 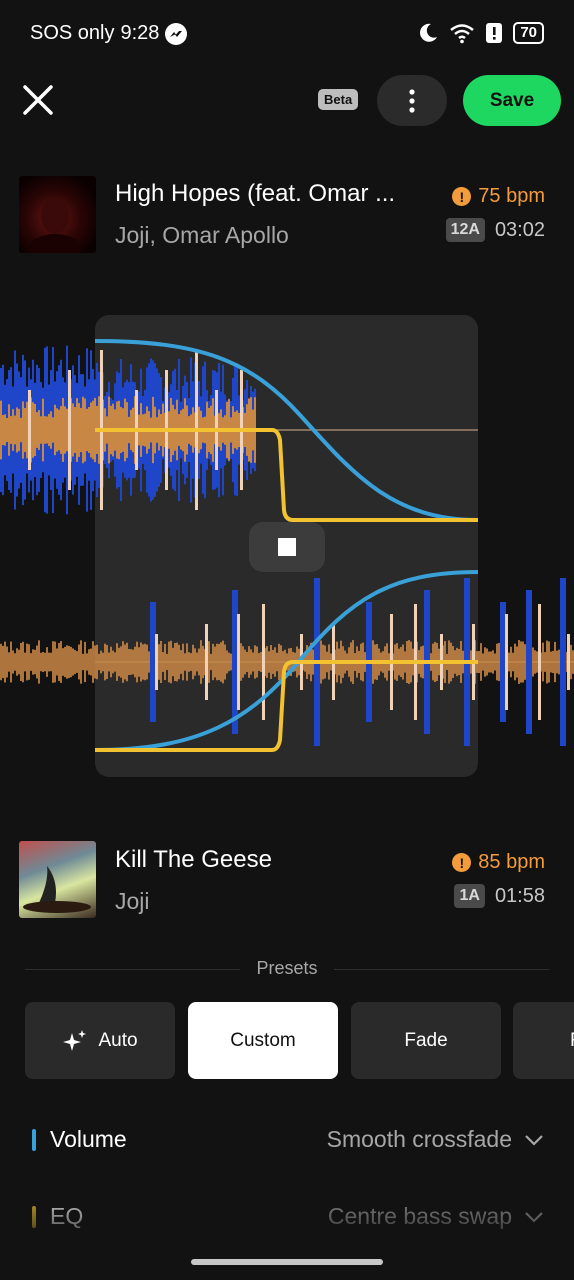 I want to click on track-a-cover, so click(x=57, y=214).